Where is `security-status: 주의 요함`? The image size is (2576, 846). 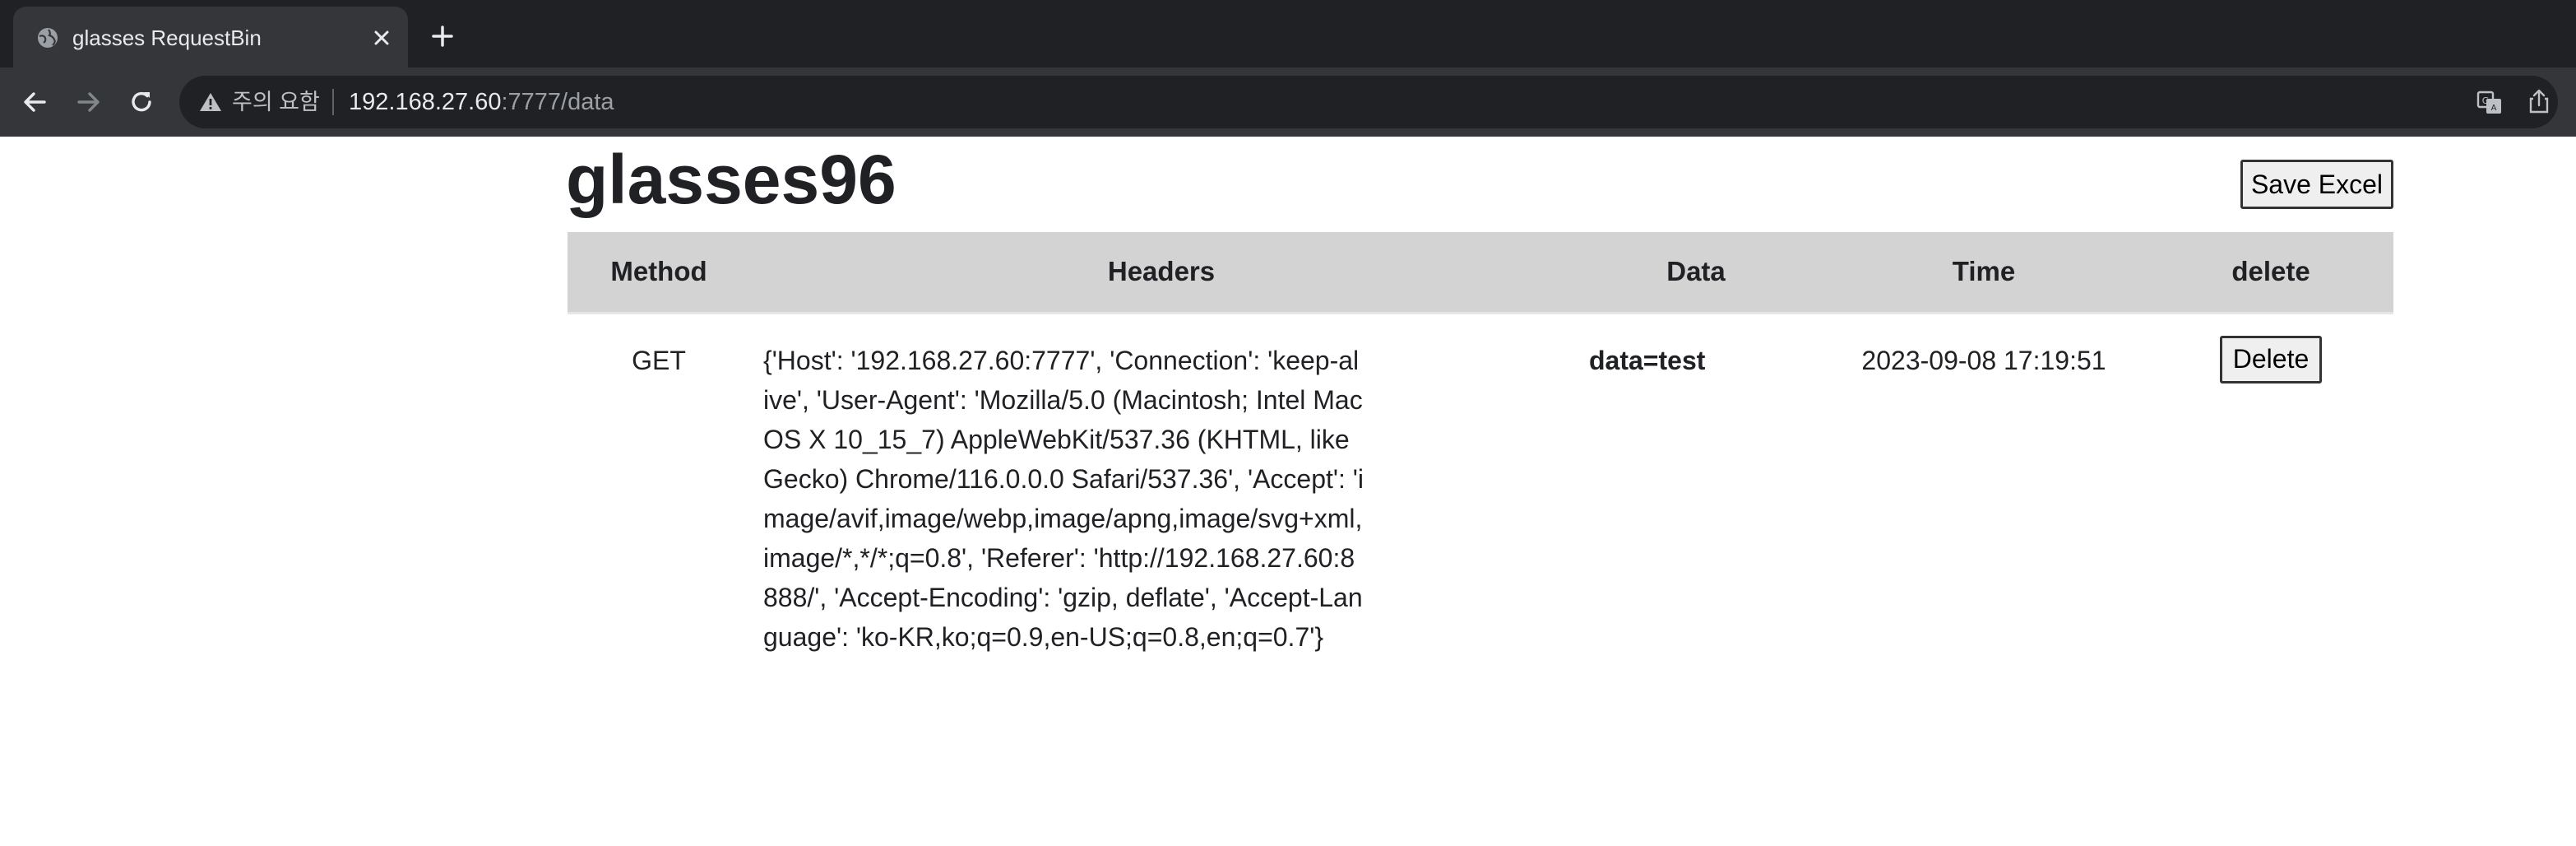
security-status: 주의 요함 is located at coordinates (276, 102).